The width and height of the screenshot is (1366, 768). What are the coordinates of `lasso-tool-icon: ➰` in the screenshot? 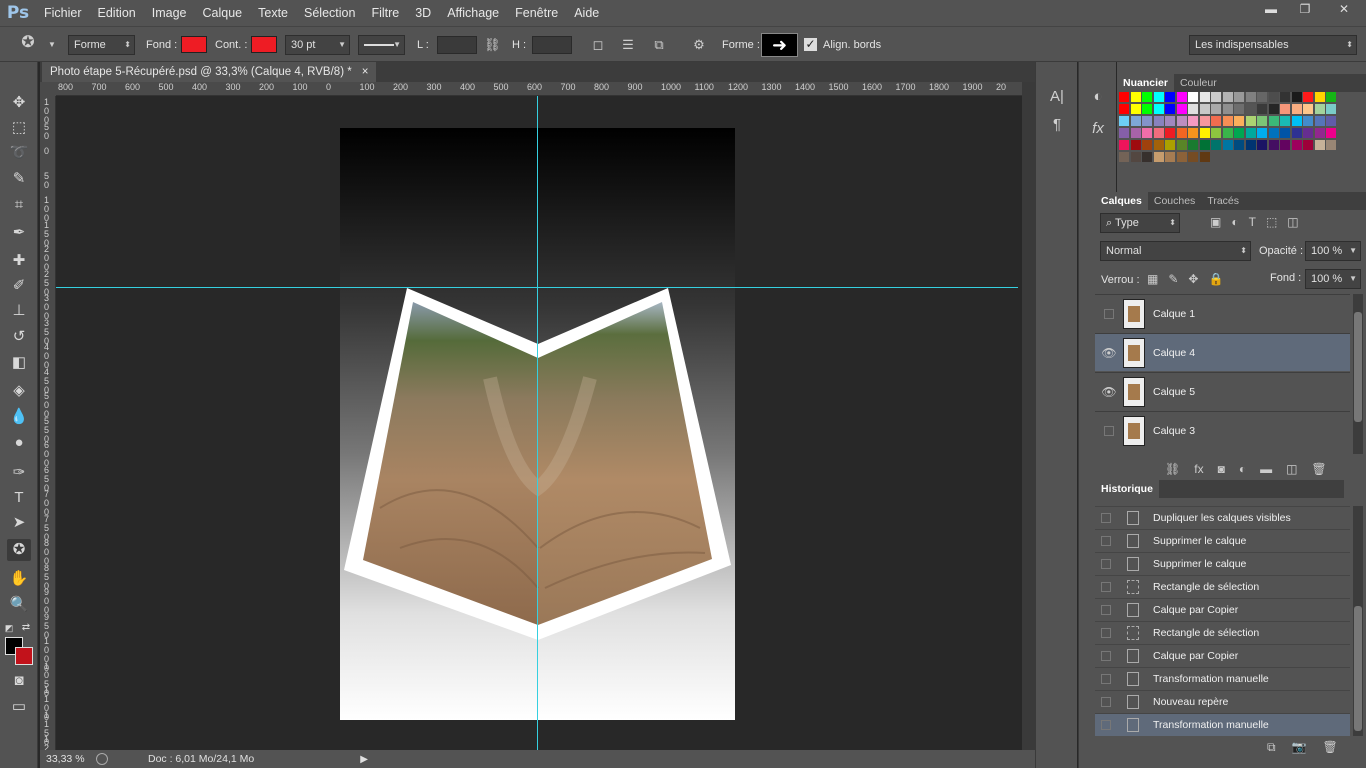 It's located at (19, 153).